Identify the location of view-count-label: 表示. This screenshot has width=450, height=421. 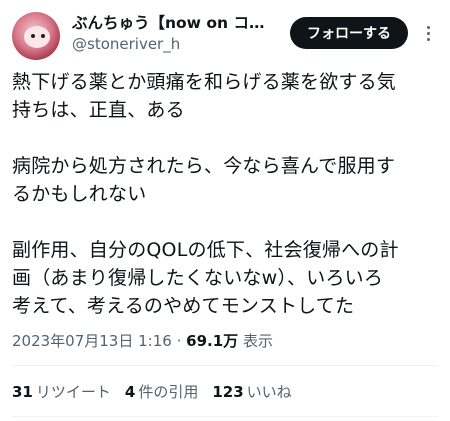
(257, 341).